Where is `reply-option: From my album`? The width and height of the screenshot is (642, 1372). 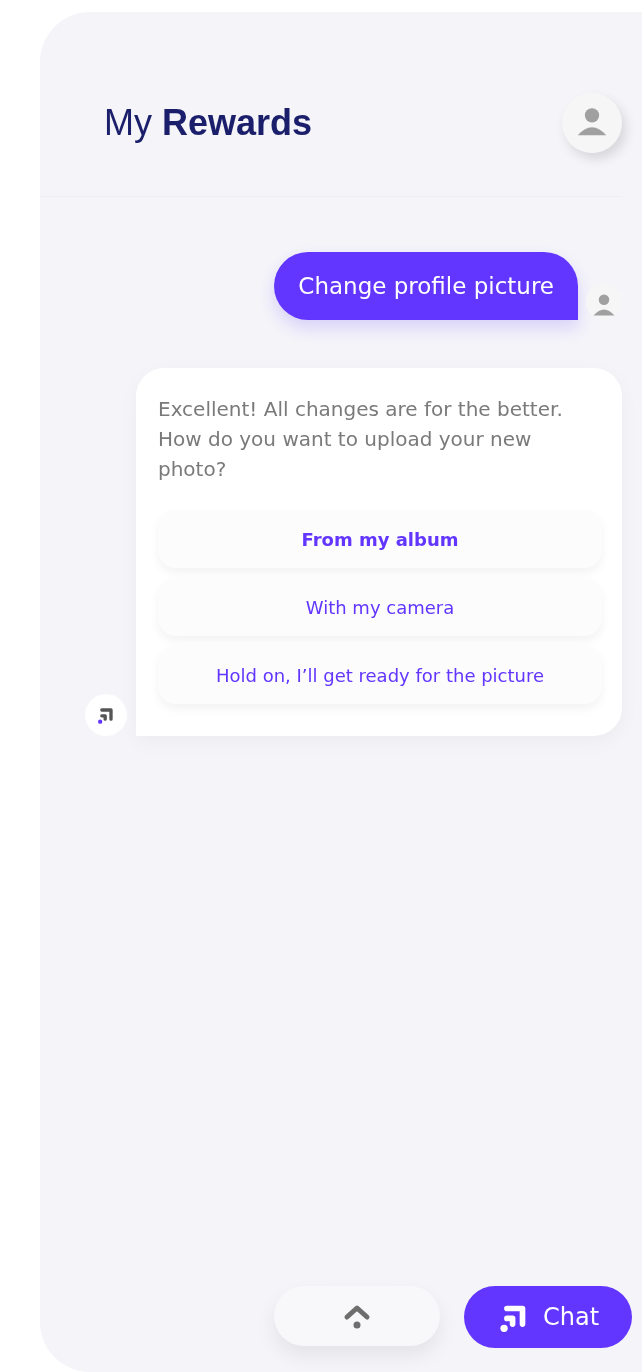
reply-option: From my album is located at coordinates (380, 539).